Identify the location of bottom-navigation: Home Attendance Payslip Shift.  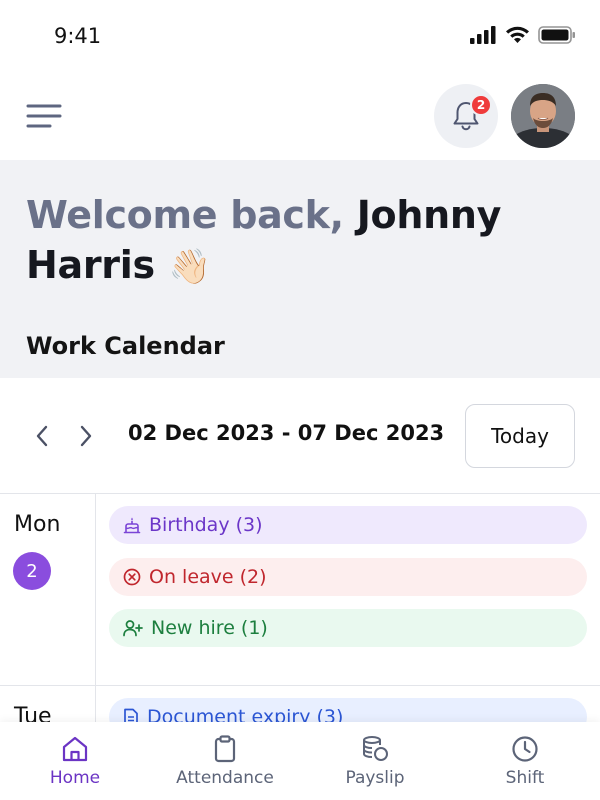
(300, 761).